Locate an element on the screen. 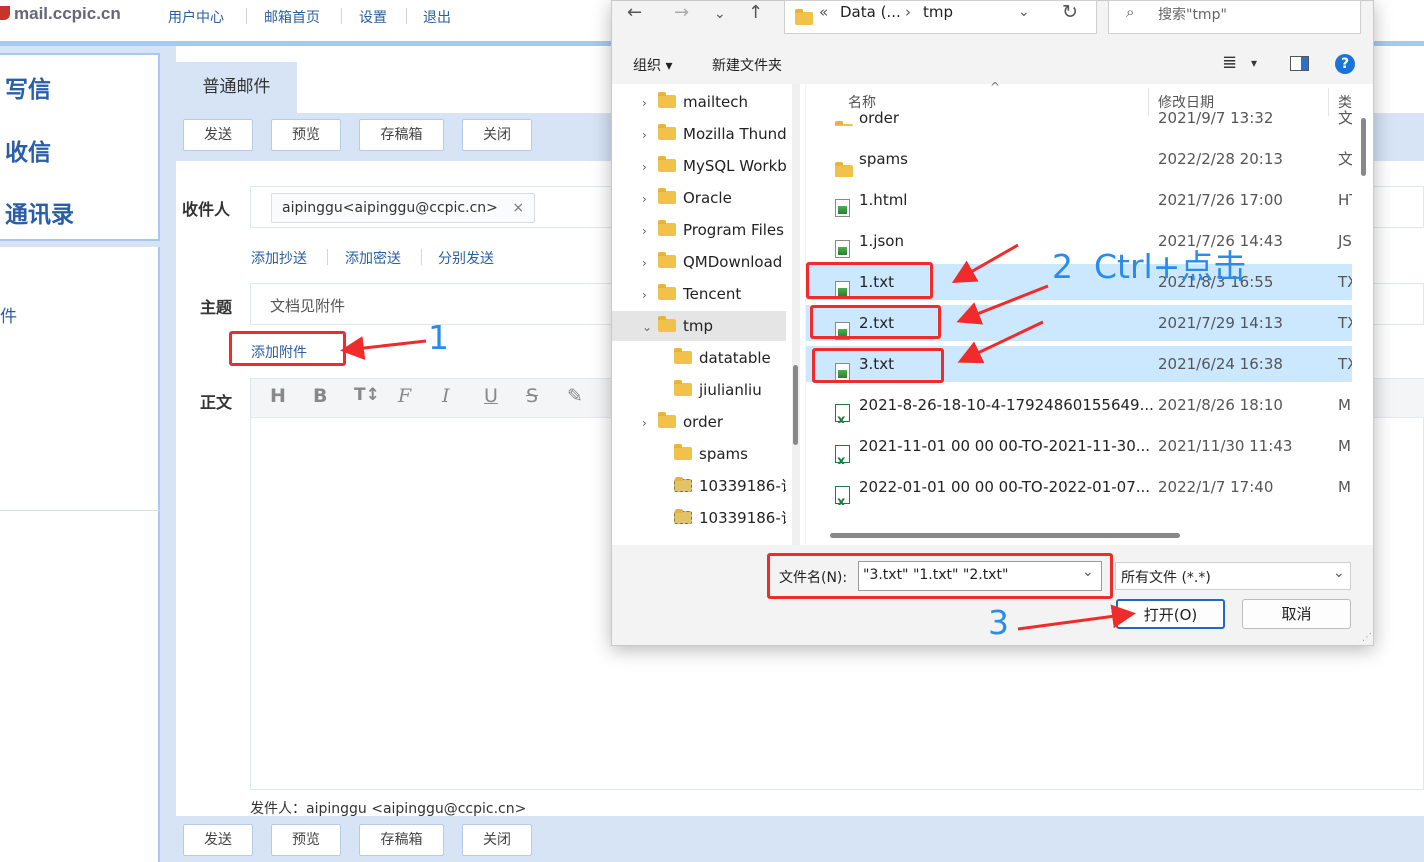 The image size is (1424, 862). annotation-step2: 2 Ctrl+点击 is located at coordinates (1149, 266).